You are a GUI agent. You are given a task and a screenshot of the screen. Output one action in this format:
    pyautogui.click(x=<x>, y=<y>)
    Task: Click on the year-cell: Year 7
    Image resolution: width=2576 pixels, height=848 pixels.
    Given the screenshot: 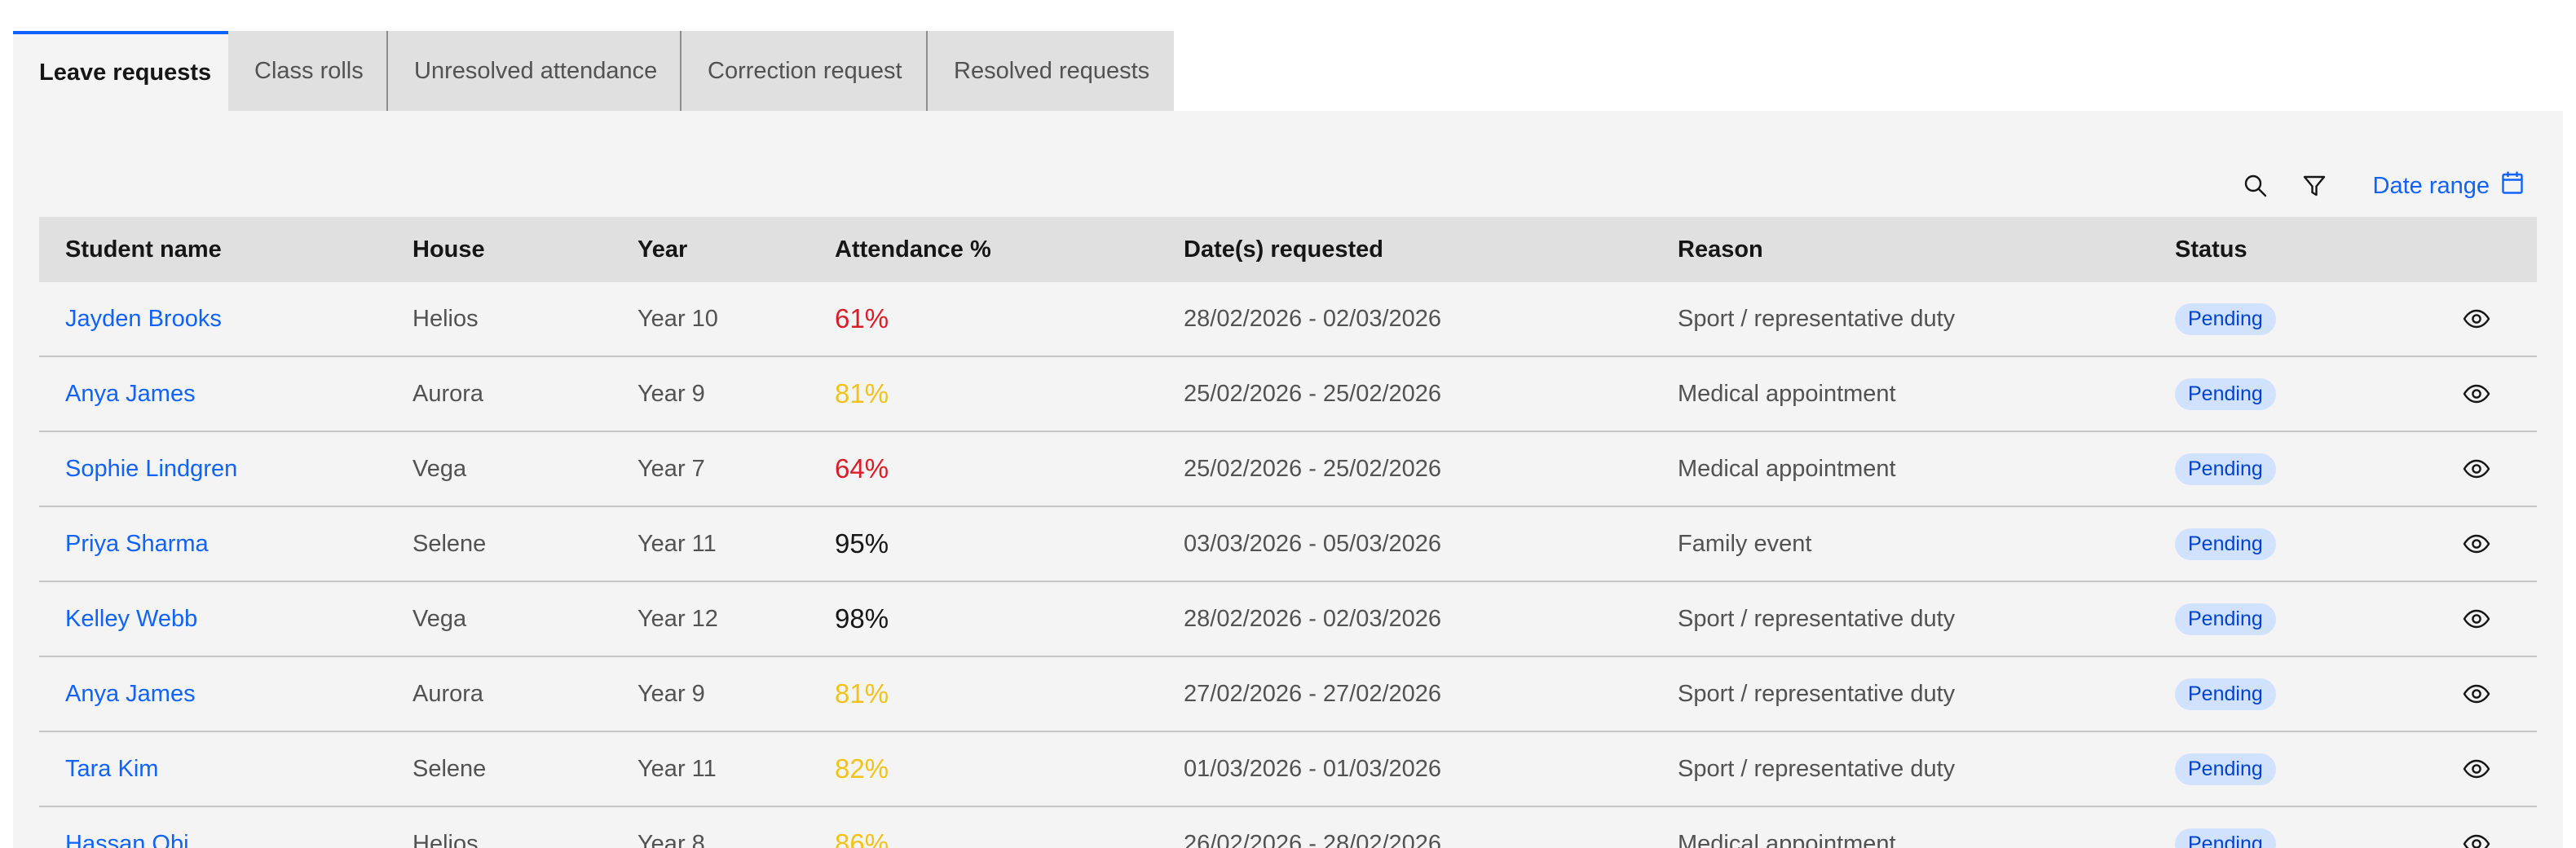 What is the action you would take?
    pyautogui.click(x=671, y=468)
    